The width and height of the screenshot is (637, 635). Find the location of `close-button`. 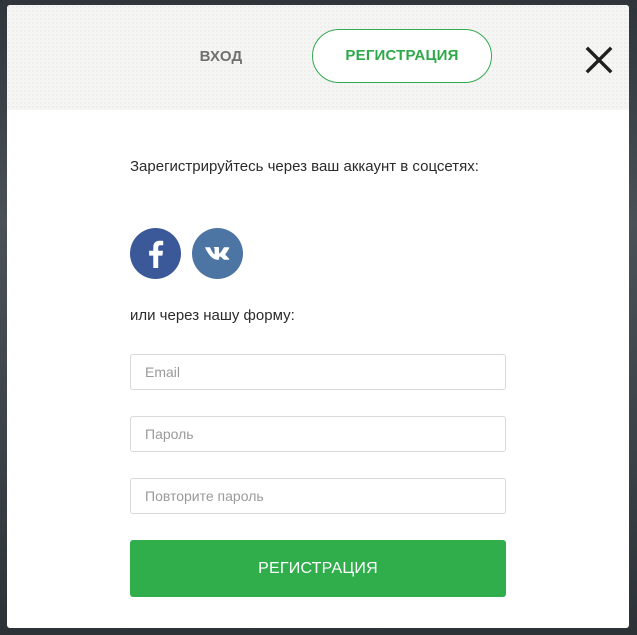

close-button is located at coordinates (599, 60).